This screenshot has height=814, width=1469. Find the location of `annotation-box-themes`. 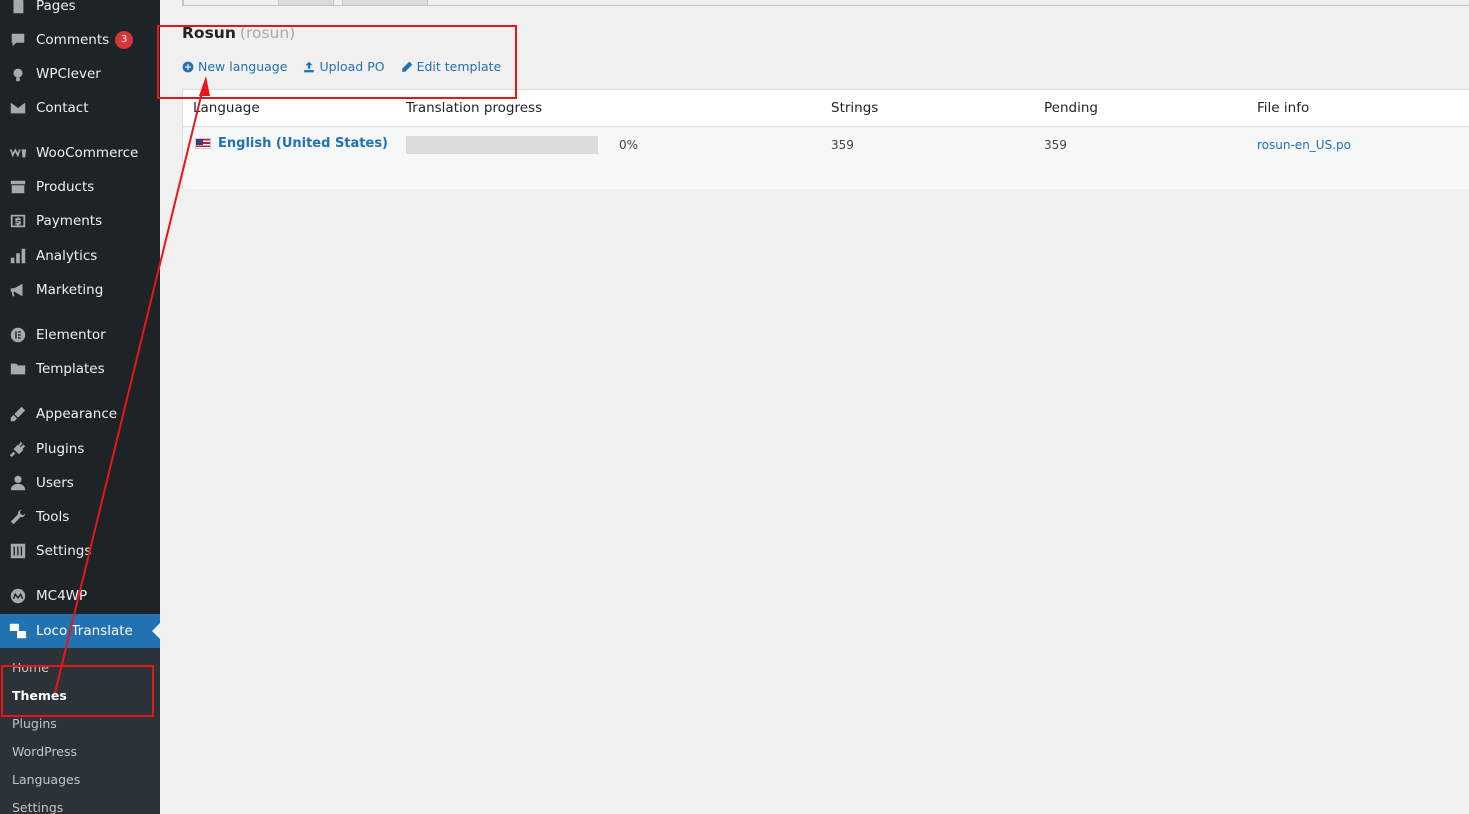

annotation-box-themes is located at coordinates (77, 691).